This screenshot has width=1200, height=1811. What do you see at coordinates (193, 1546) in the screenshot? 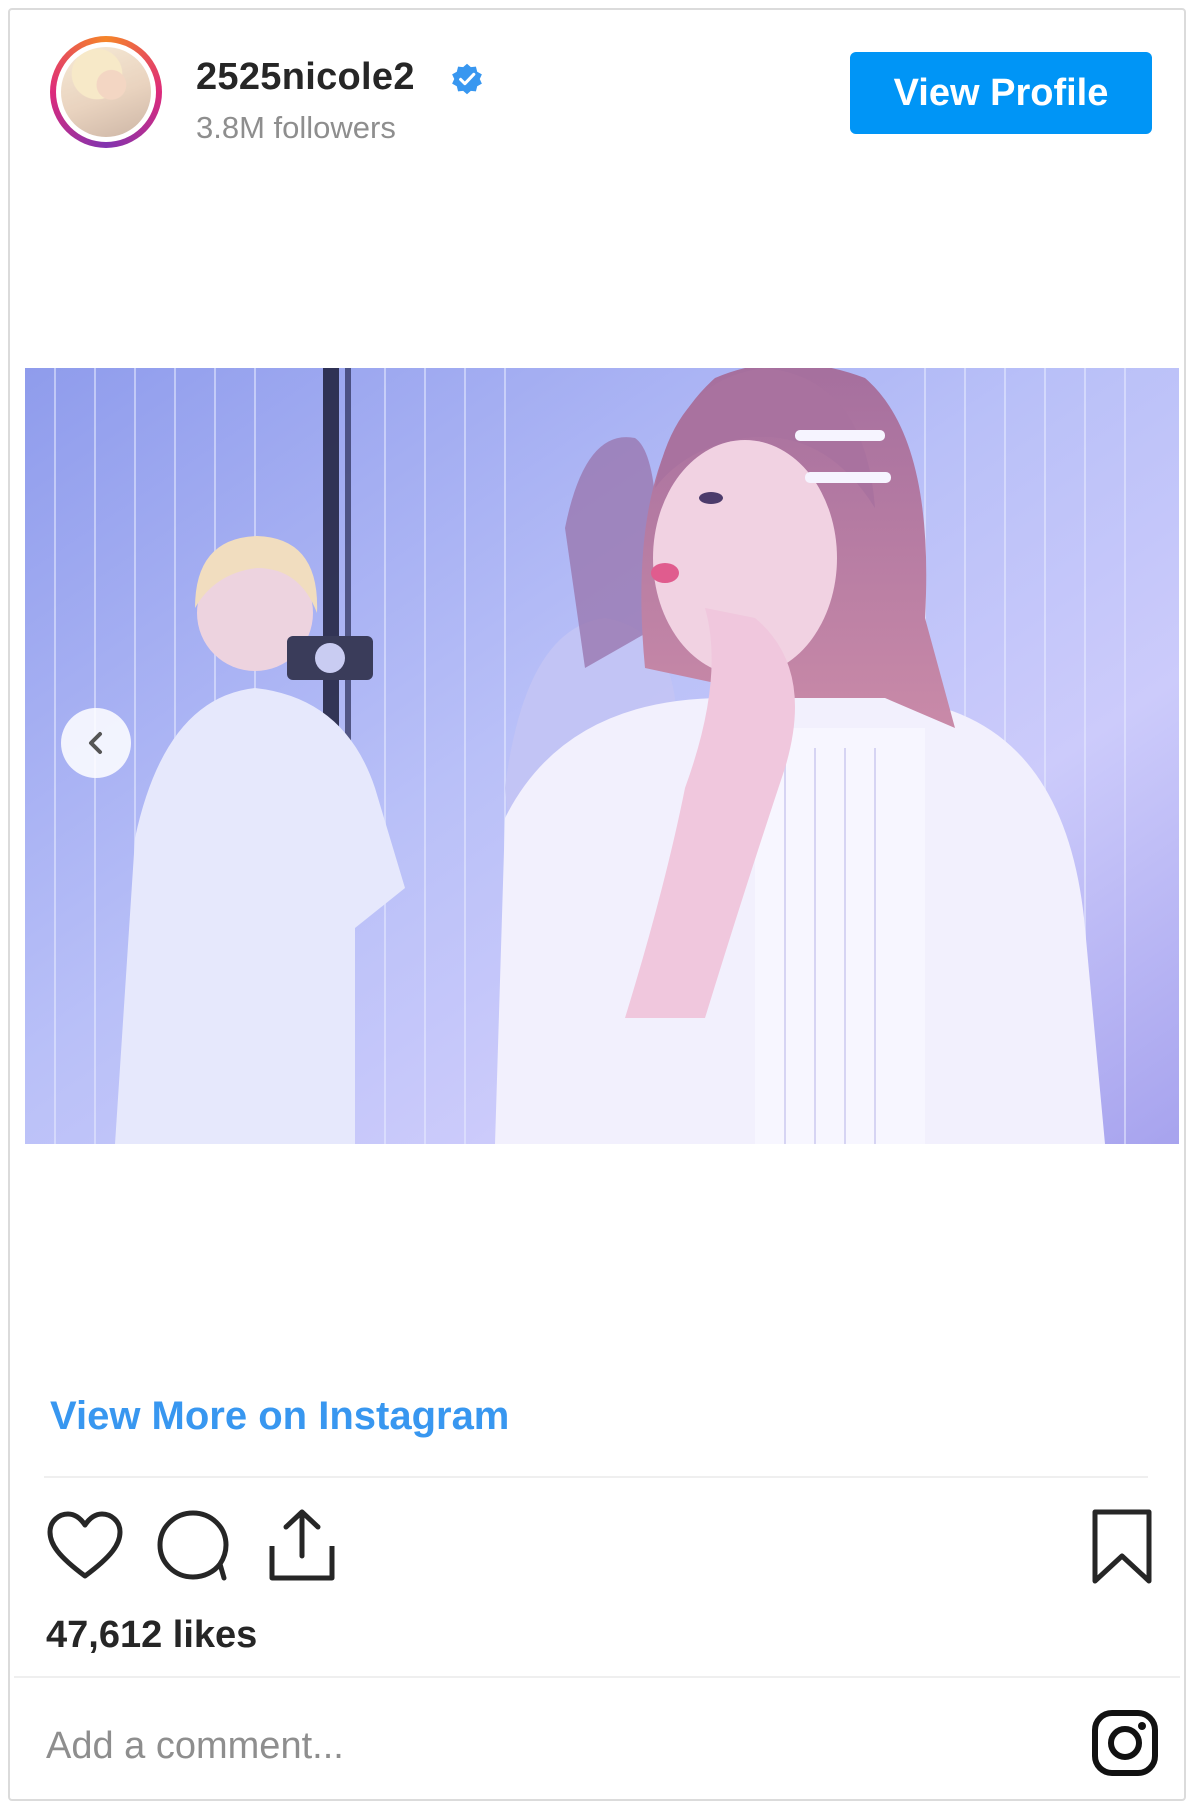
I see `comment-bubble-icon` at bounding box center [193, 1546].